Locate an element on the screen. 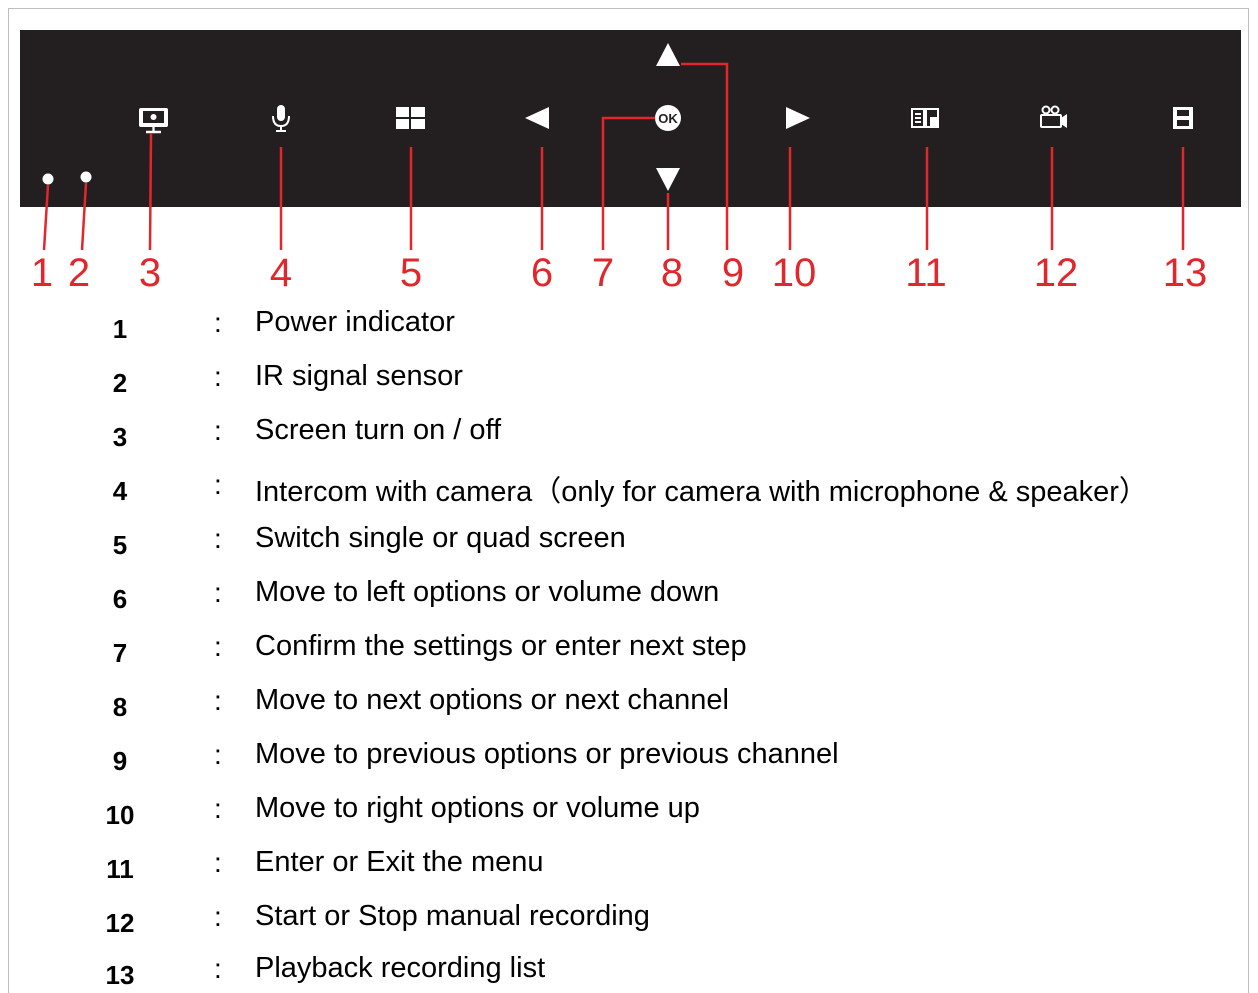  callout-10: 10 is located at coordinates (794, 273).